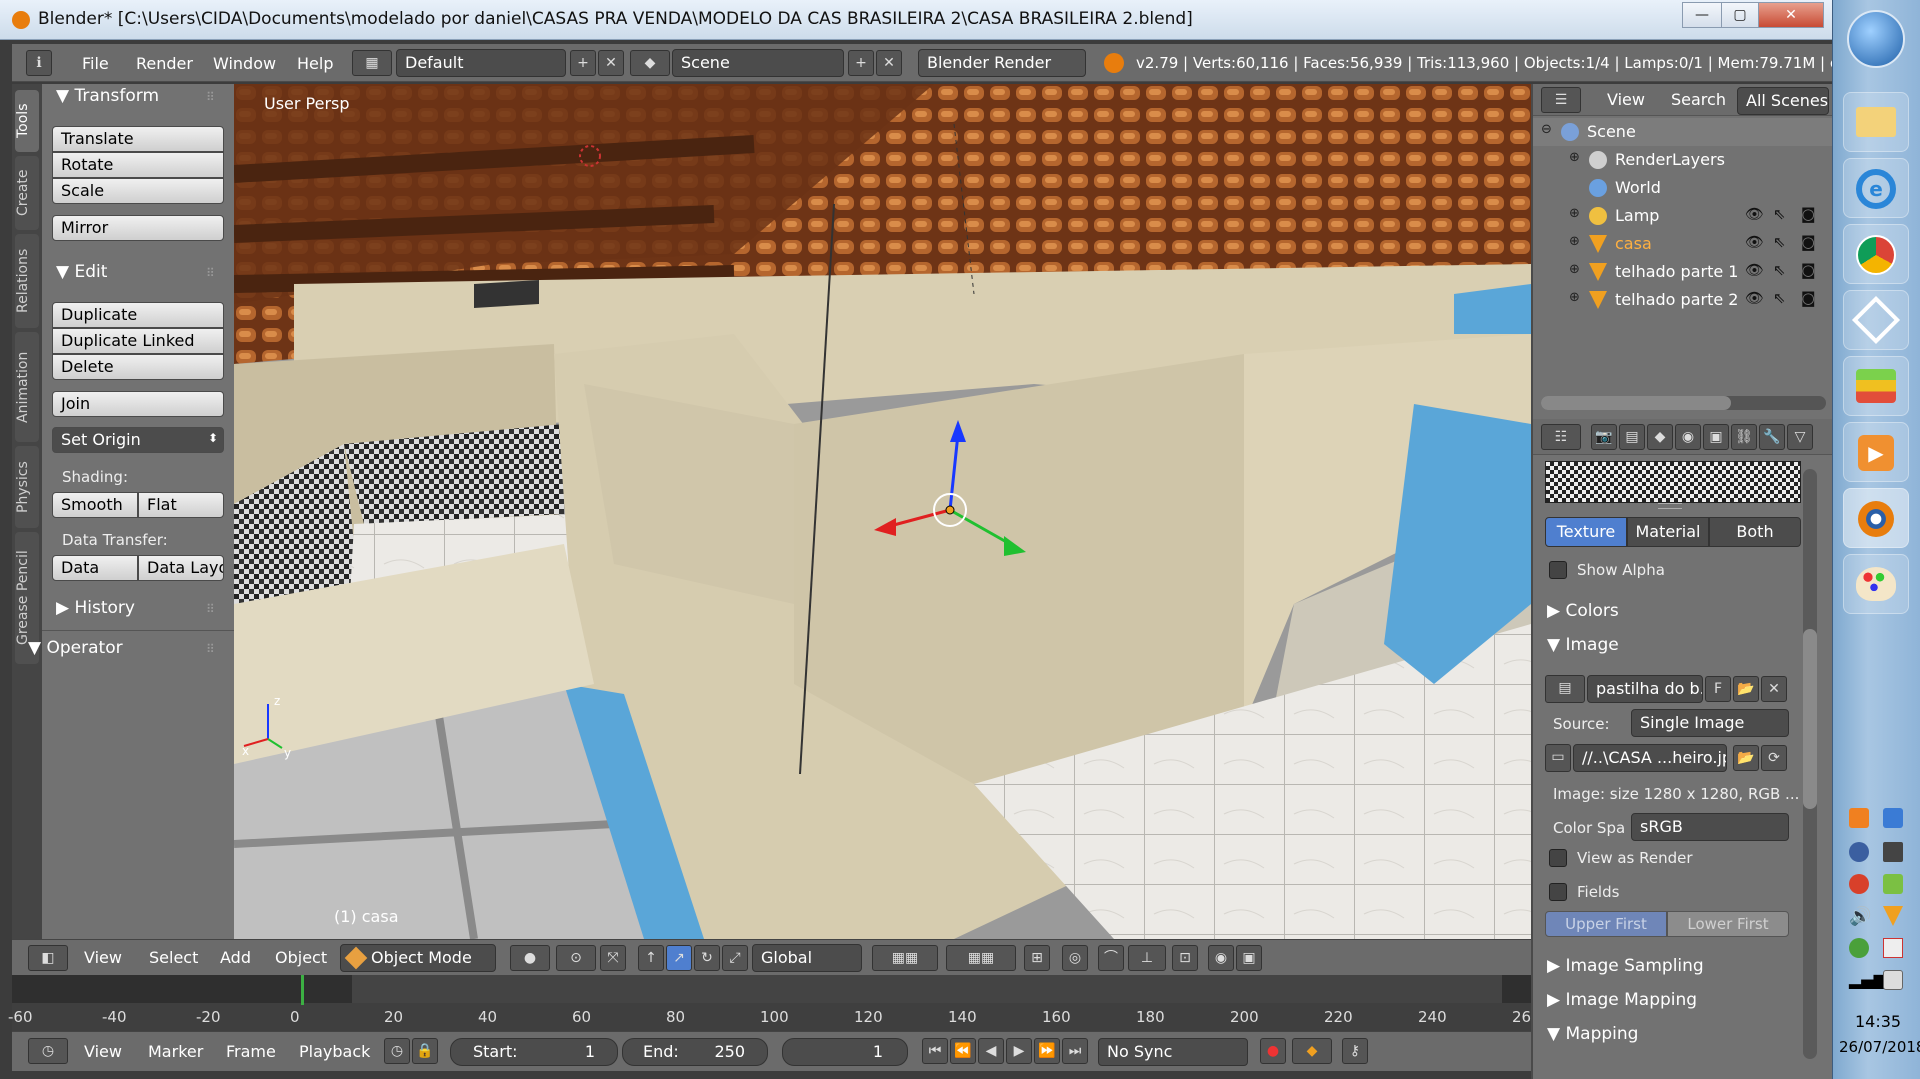 This screenshot has height=1079, width=1920. What do you see at coordinates (138, 191) in the screenshot?
I see `scale-button: Scale` at bounding box center [138, 191].